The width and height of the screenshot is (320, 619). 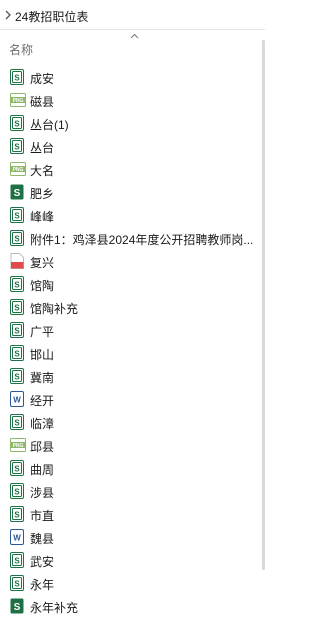 What do you see at coordinates (132, 77) in the screenshot?
I see `list-item: S 成安` at bounding box center [132, 77].